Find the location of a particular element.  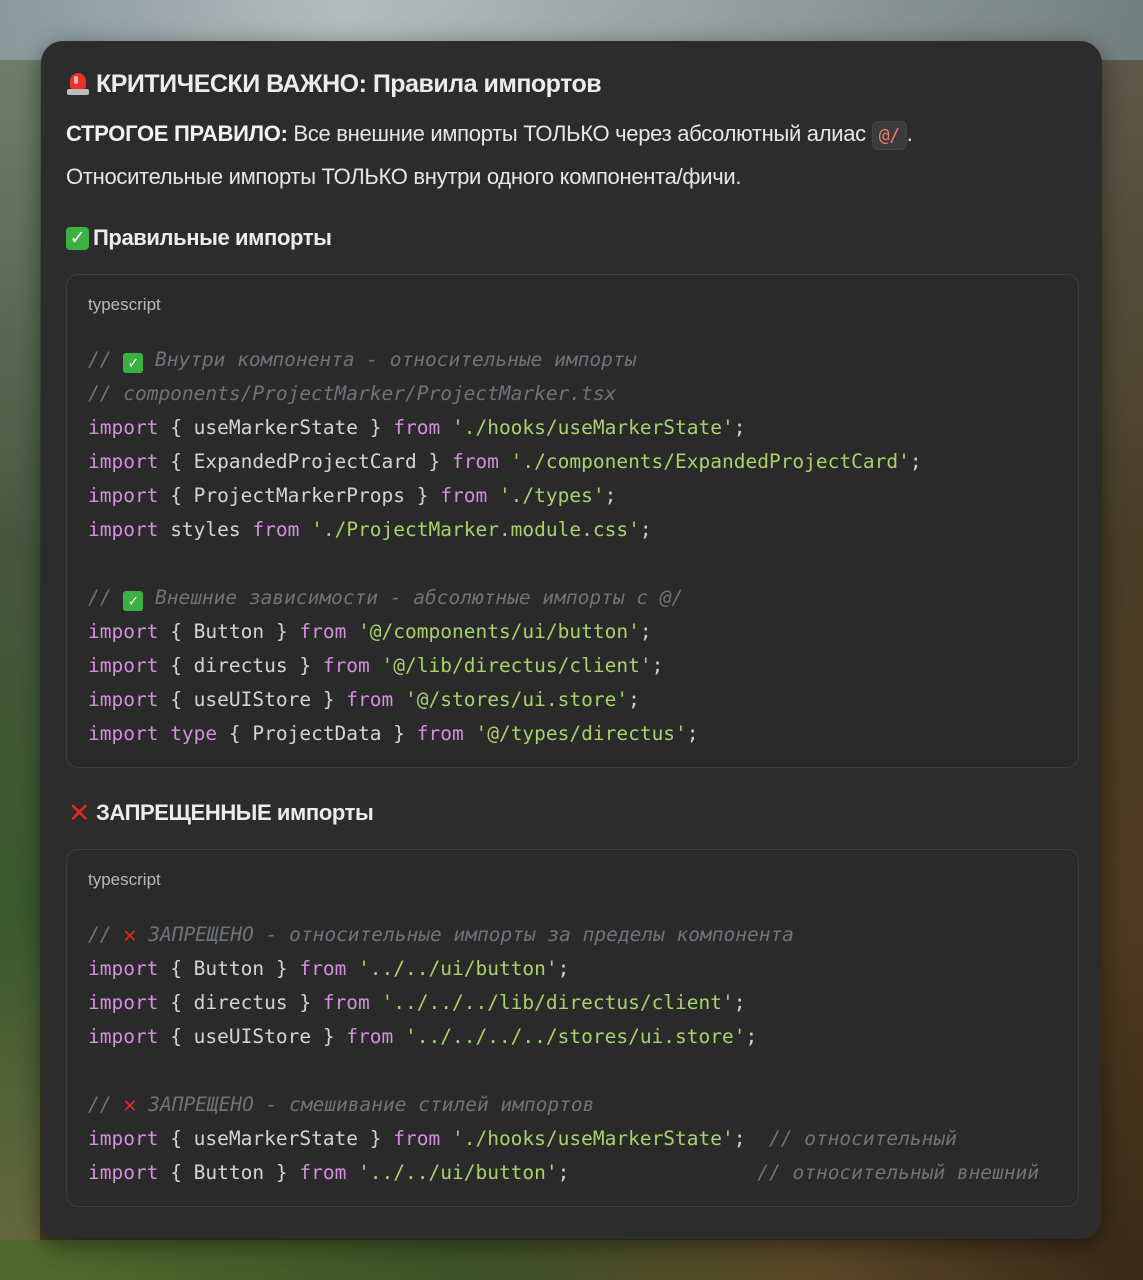

import-path: './hooks/useMarkerState' is located at coordinates (592, 427).